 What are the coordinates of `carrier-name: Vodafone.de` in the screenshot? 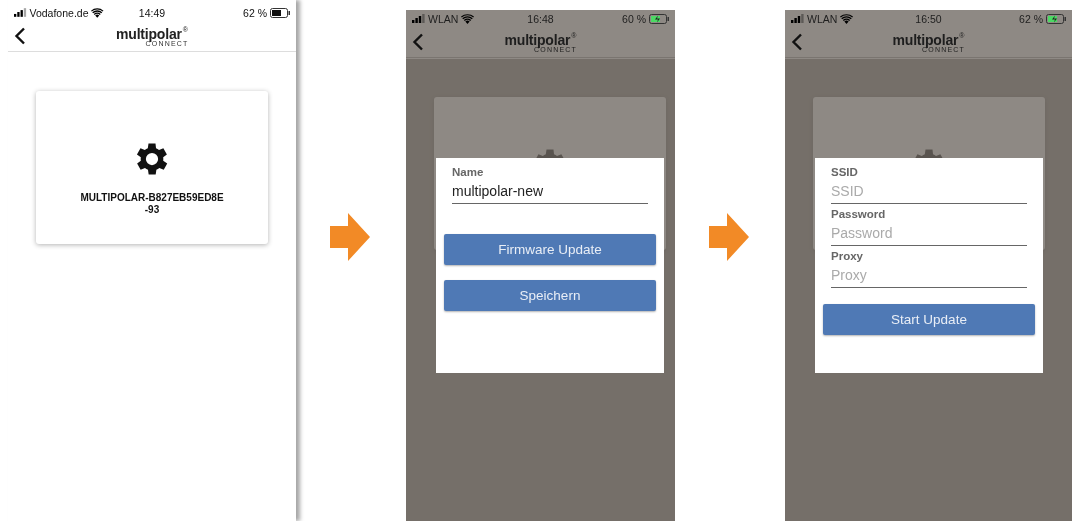 It's located at (59, 12).